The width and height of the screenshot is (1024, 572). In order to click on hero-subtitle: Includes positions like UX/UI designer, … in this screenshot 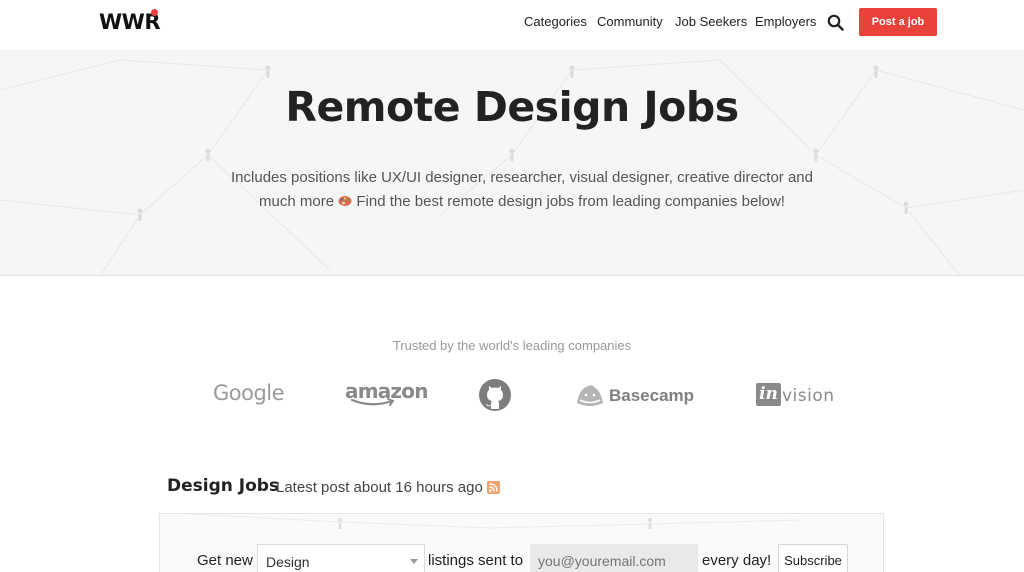, I will do `click(522, 190)`.